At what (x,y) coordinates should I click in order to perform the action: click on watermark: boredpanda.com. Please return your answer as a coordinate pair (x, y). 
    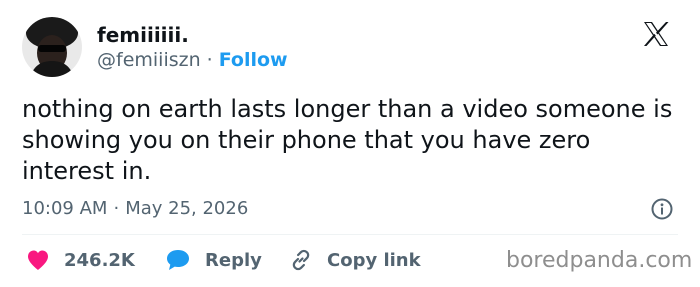
    Looking at the image, I should click on (599, 260).